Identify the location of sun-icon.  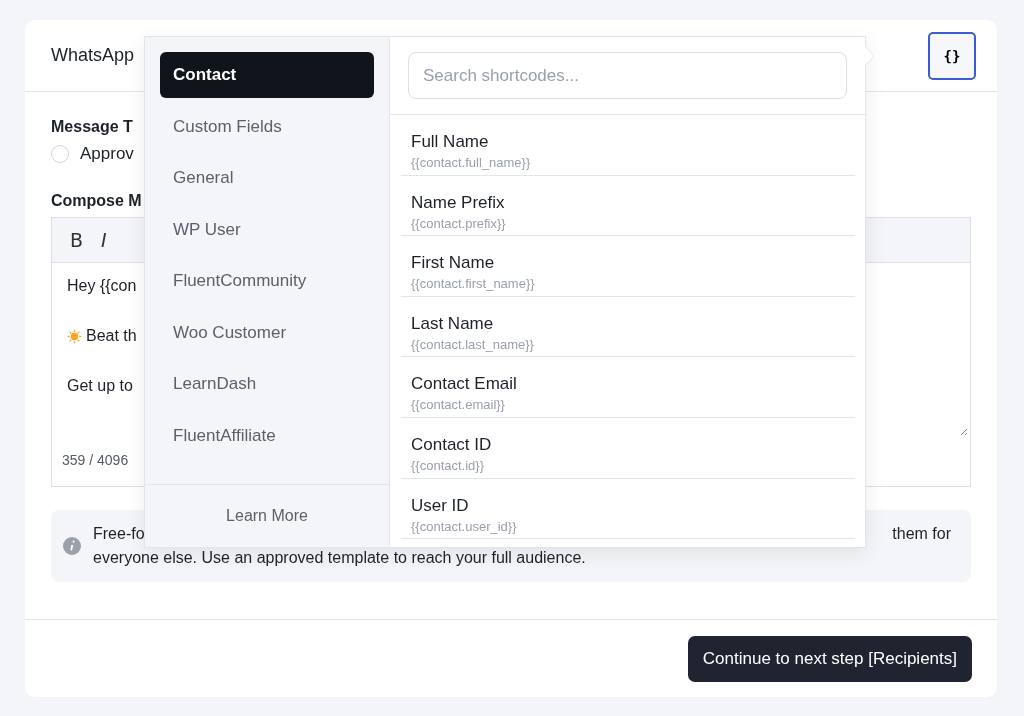
(74, 336).